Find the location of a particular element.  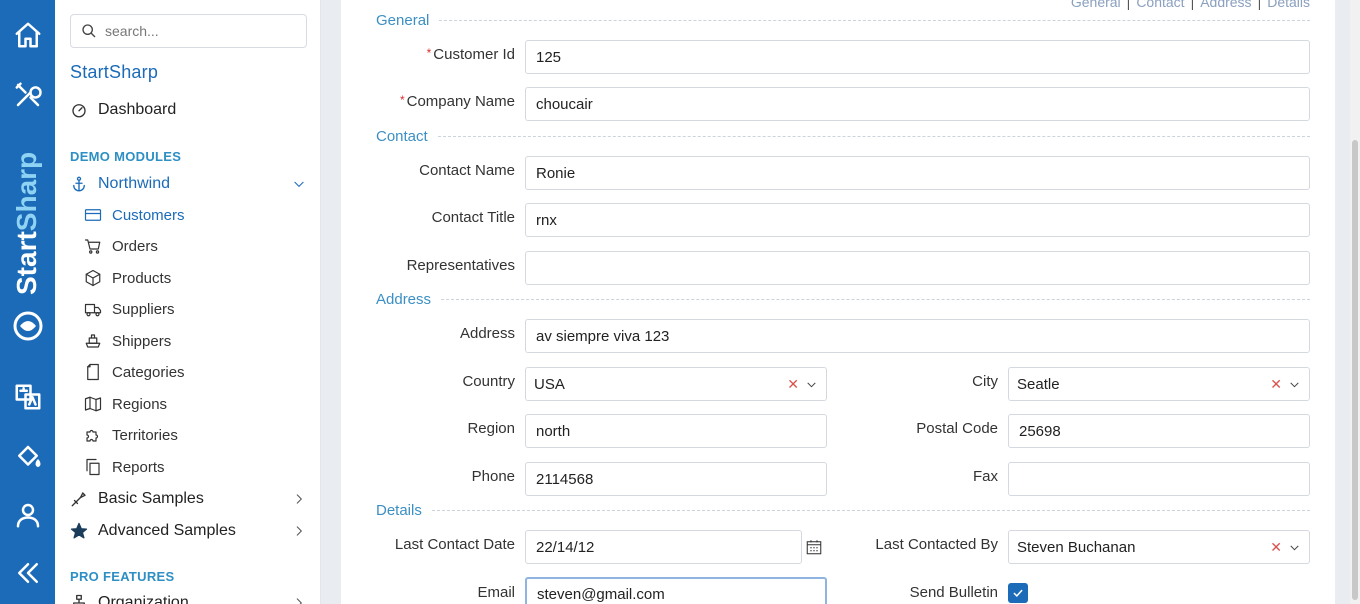

last-contact-date-field: 22/14/12 is located at coordinates (663, 547).